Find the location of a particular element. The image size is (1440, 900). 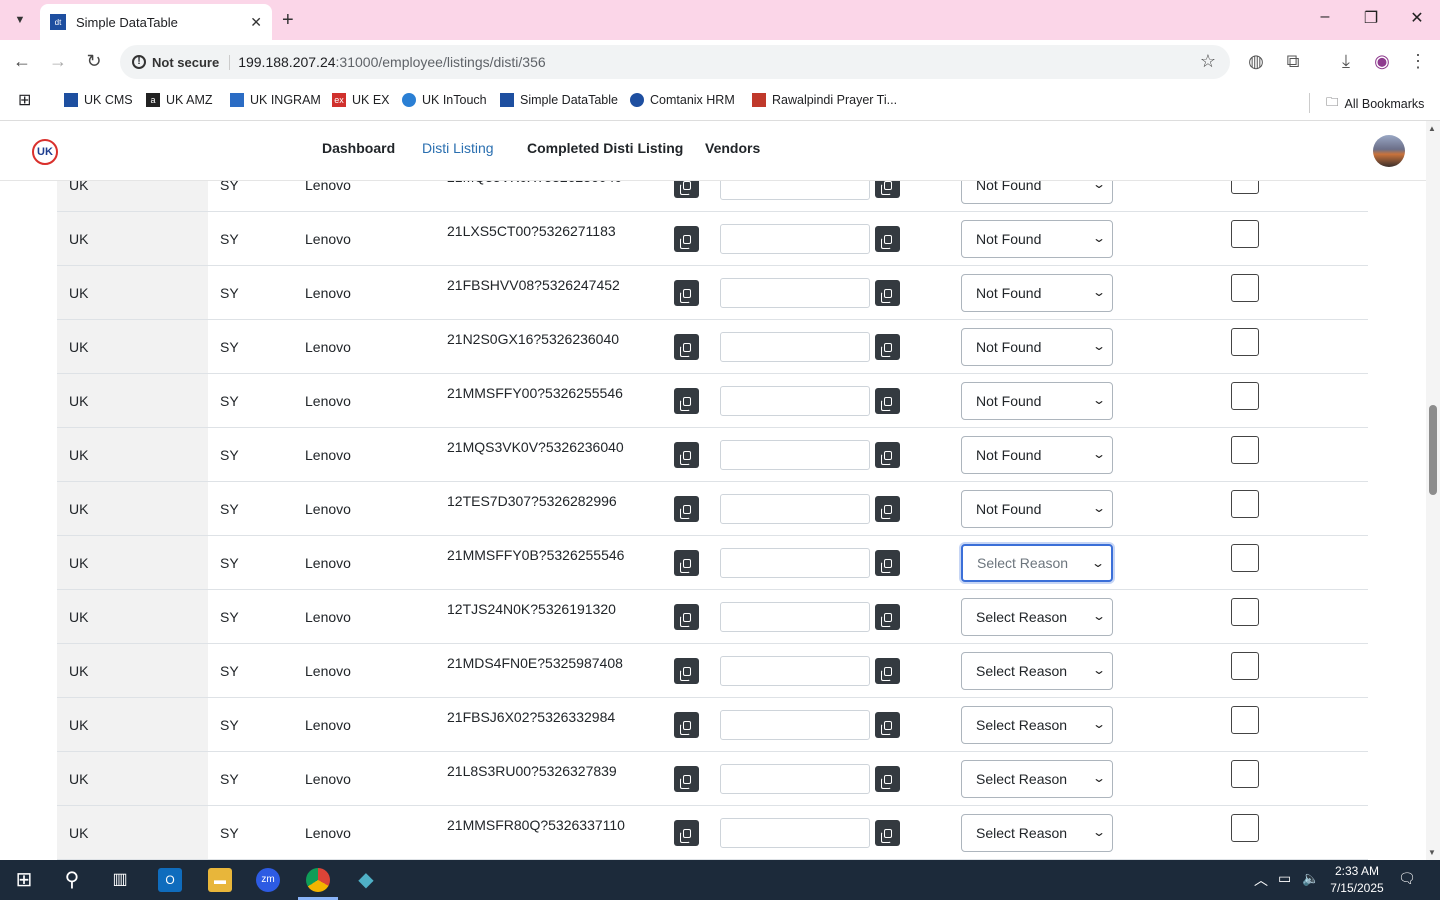

bookmark-uk-ex: ex UK EX is located at coordinates (361, 100).